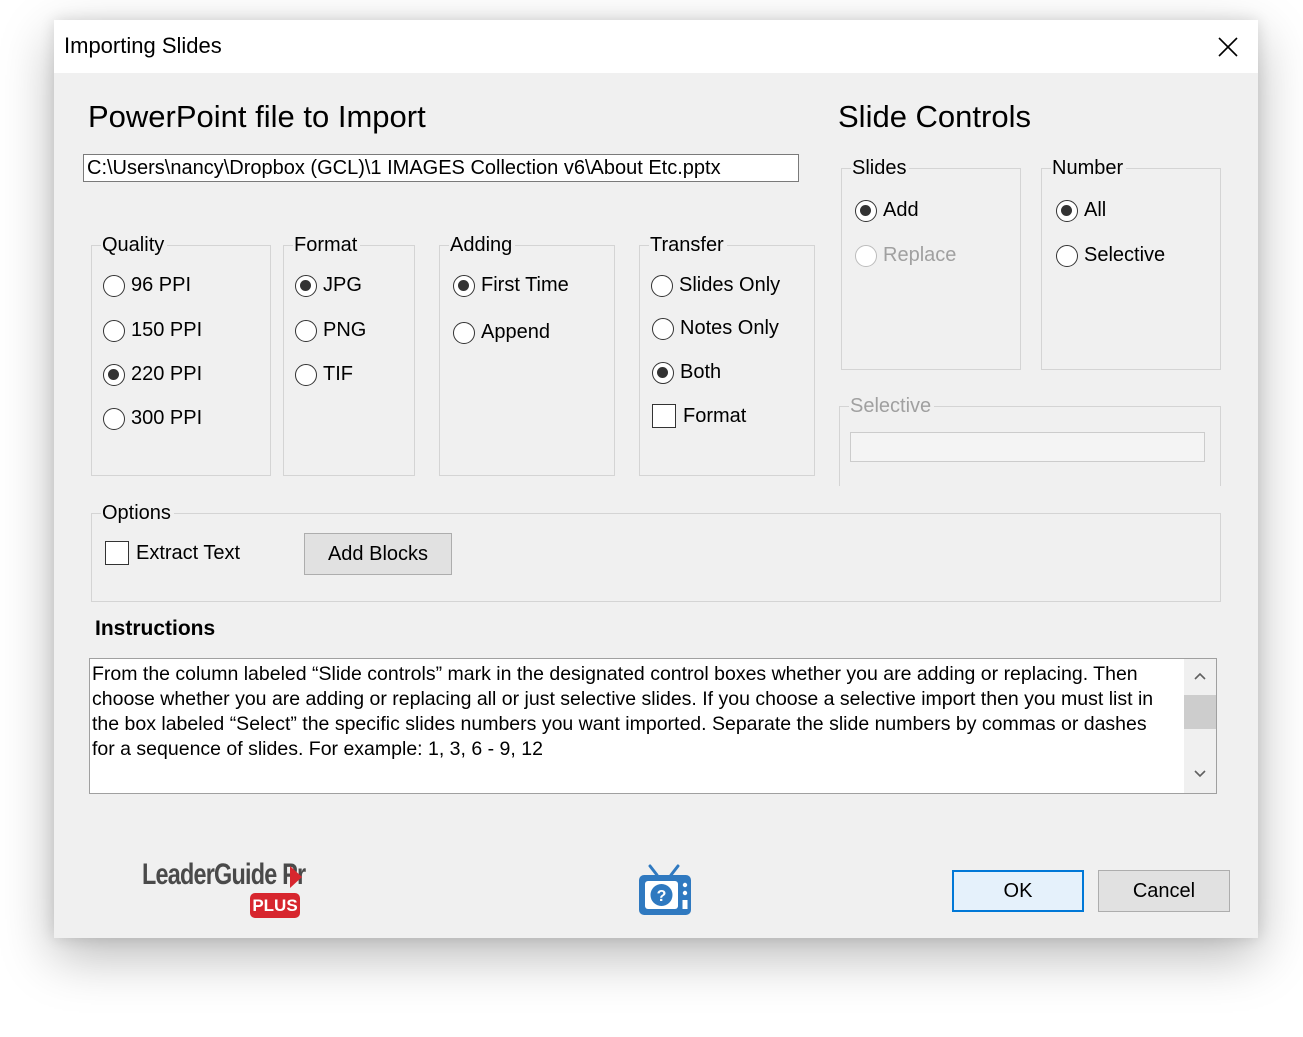 Image resolution: width=1303 pixels, height=1037 pixels. Describe the element at coordinates (378, 554) in the screenshot. I see `add-blocks-button: Add Blocks` at that location.